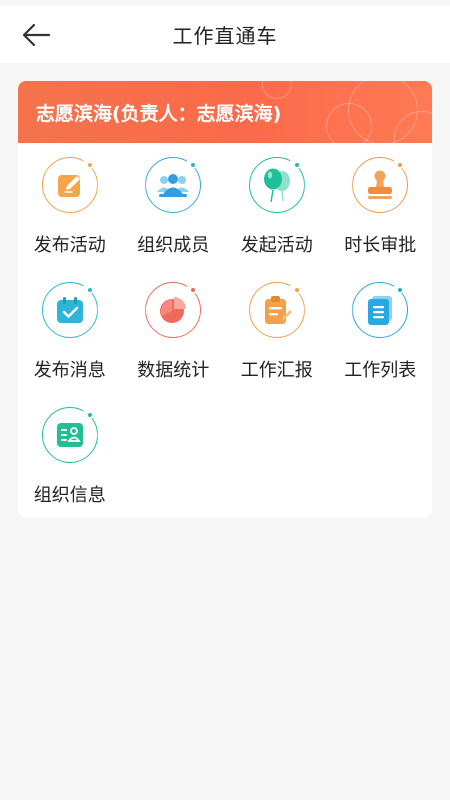  I want to click on pie-chart-icon, so click(173, 310).